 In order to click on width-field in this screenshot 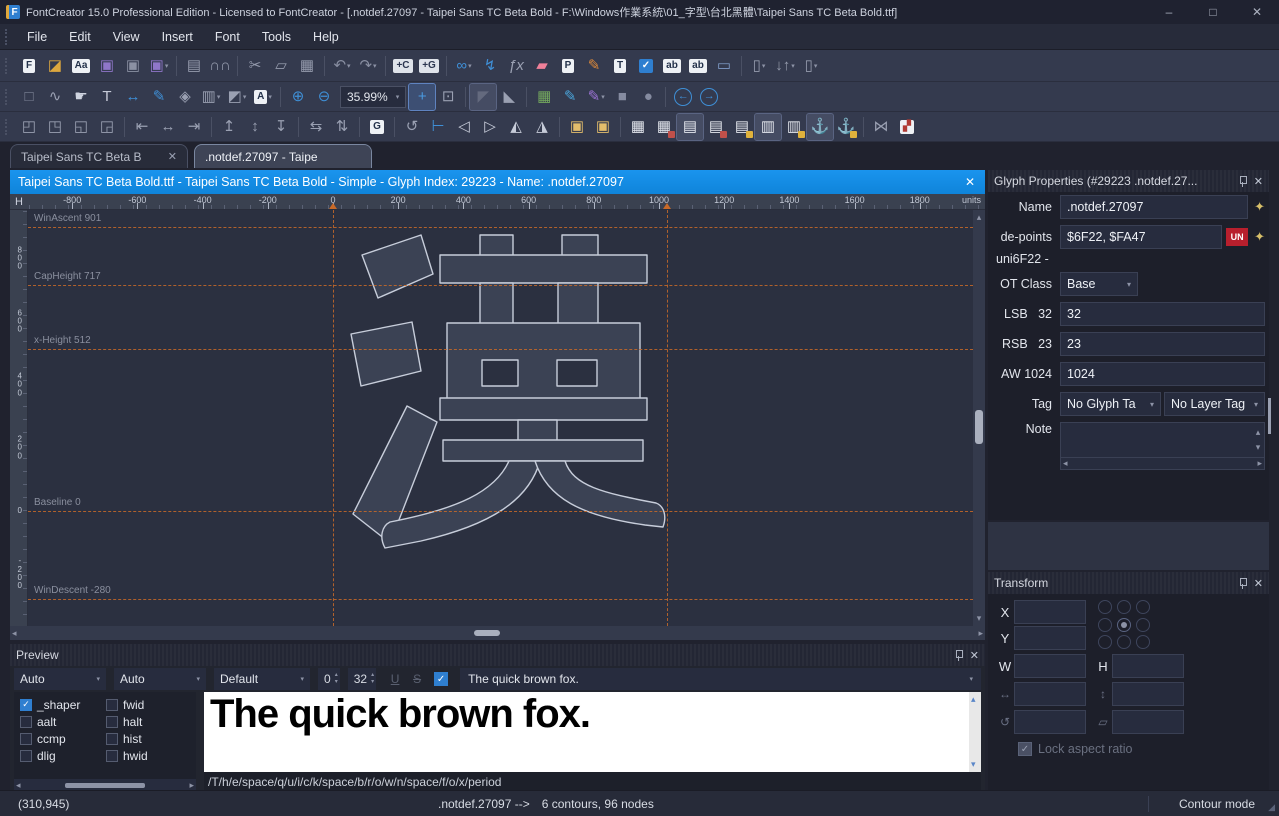, I will do `click(1050, 666)`.